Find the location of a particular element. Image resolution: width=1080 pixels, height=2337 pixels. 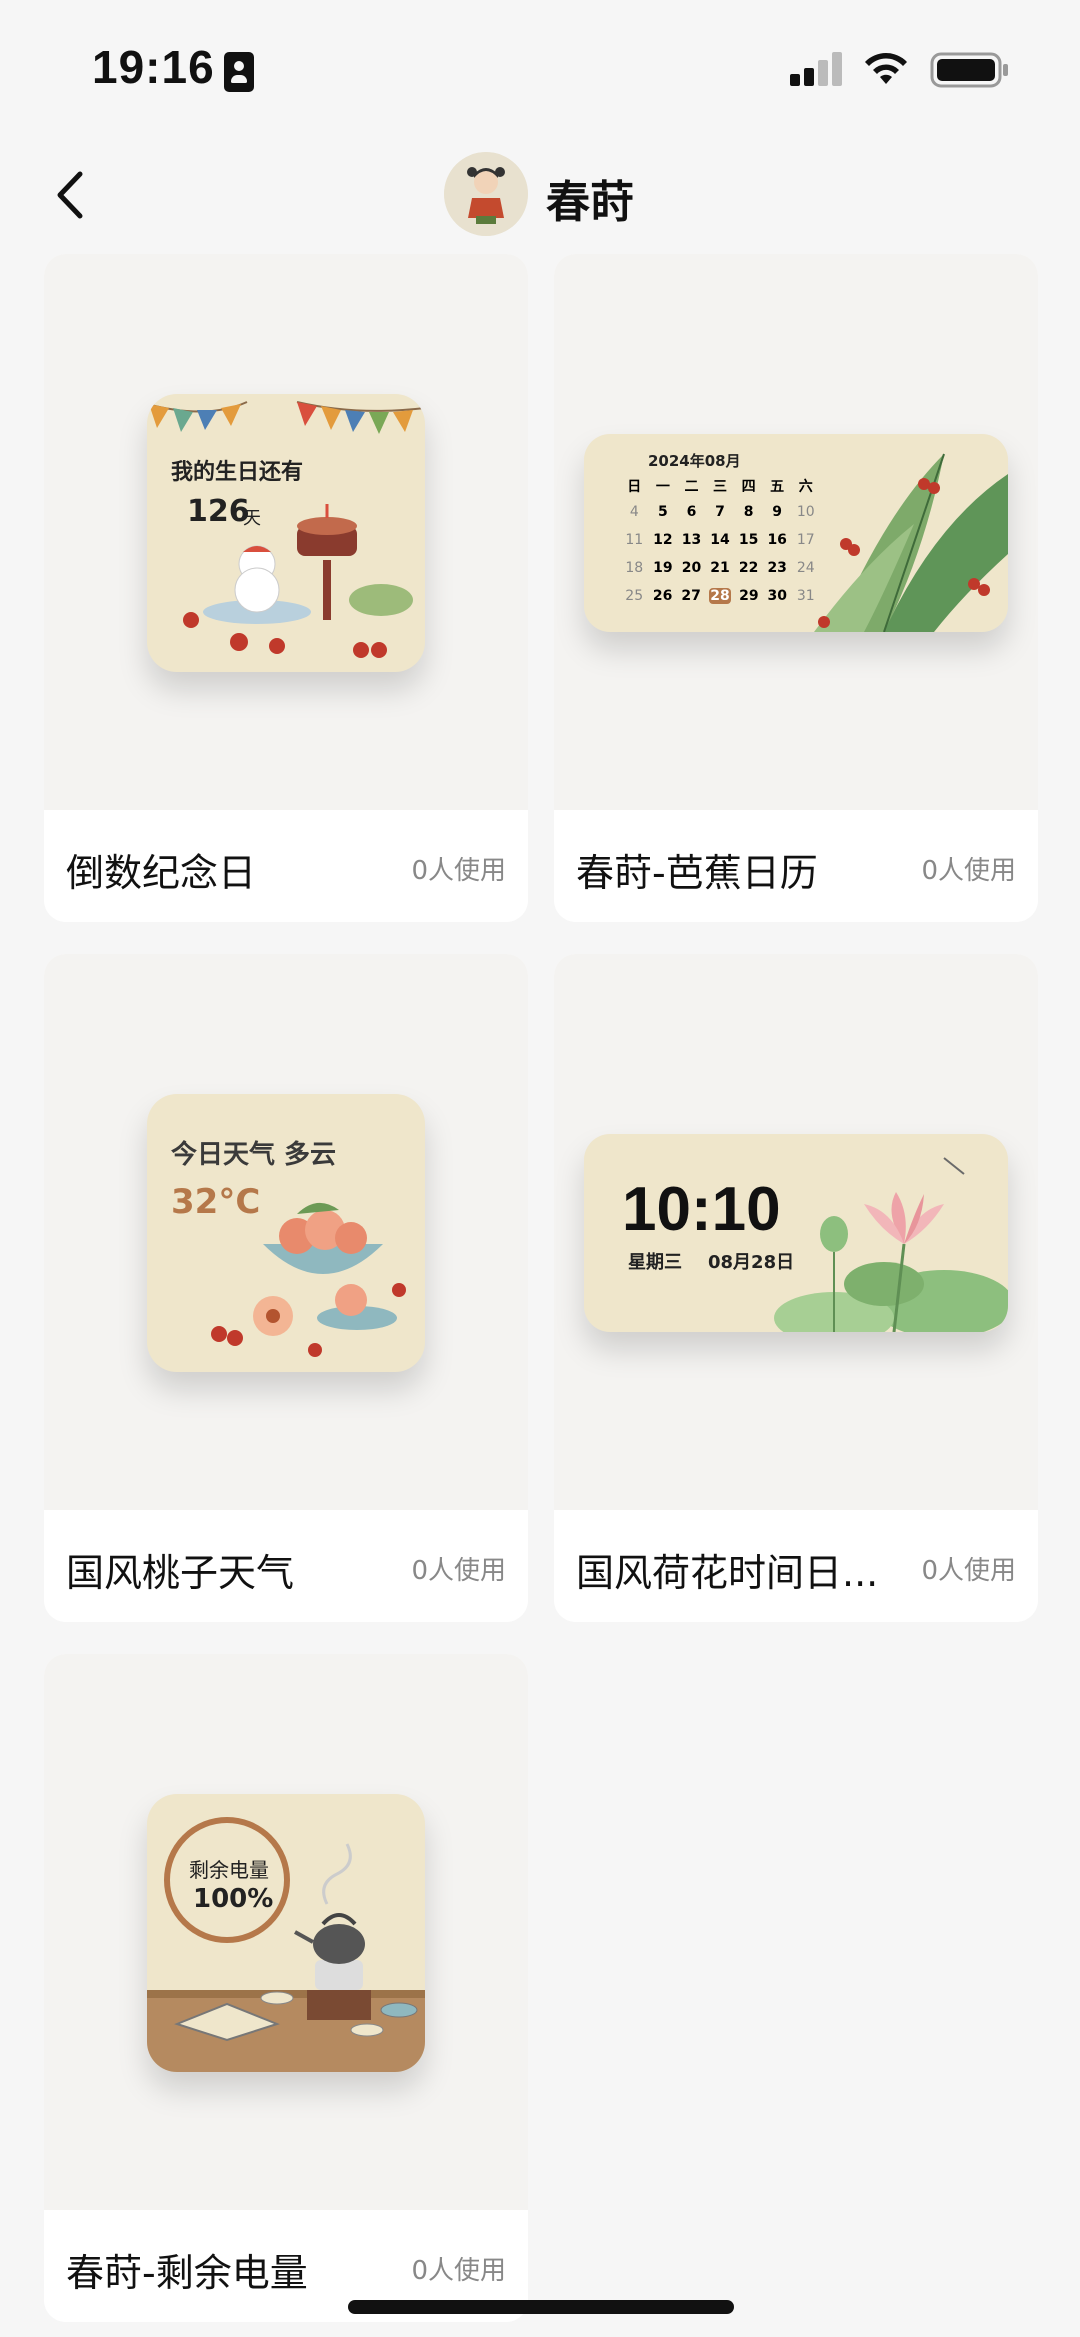

calendar-day: 15 is located at coordinates (748, 540).